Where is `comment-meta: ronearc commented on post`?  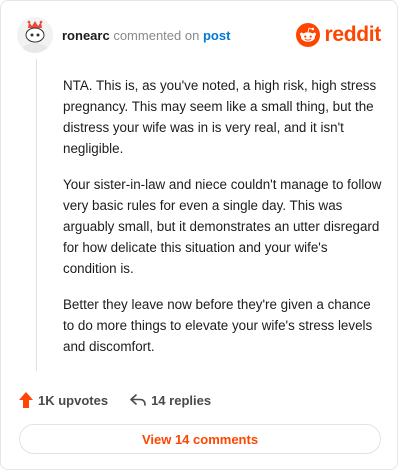
comment-meta: ronearc commented on post is located at coordinates (146, 35).